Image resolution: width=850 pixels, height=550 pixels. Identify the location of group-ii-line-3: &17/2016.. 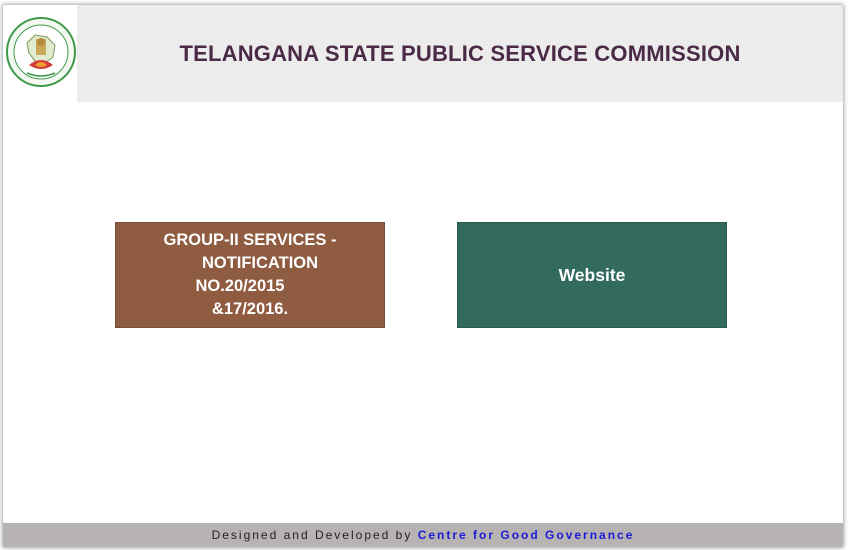
(250, 309).